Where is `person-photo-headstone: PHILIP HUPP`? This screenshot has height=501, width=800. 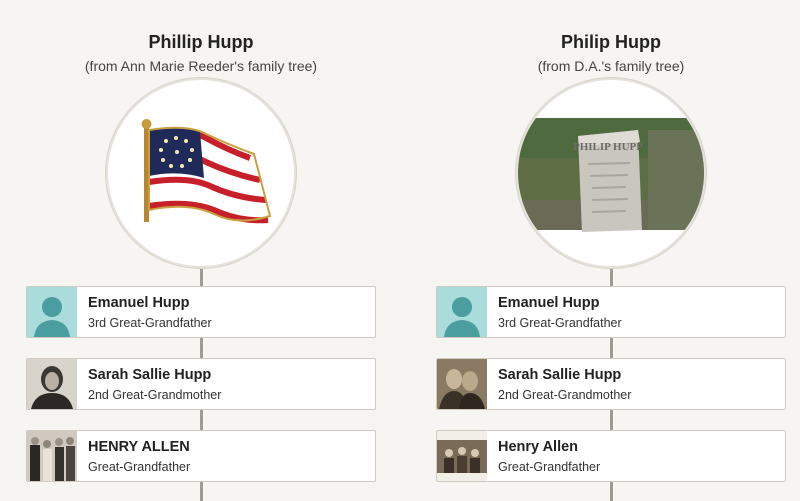 person-photo-headstone: PHILIP HUPP is located at coordinates (611, 173).